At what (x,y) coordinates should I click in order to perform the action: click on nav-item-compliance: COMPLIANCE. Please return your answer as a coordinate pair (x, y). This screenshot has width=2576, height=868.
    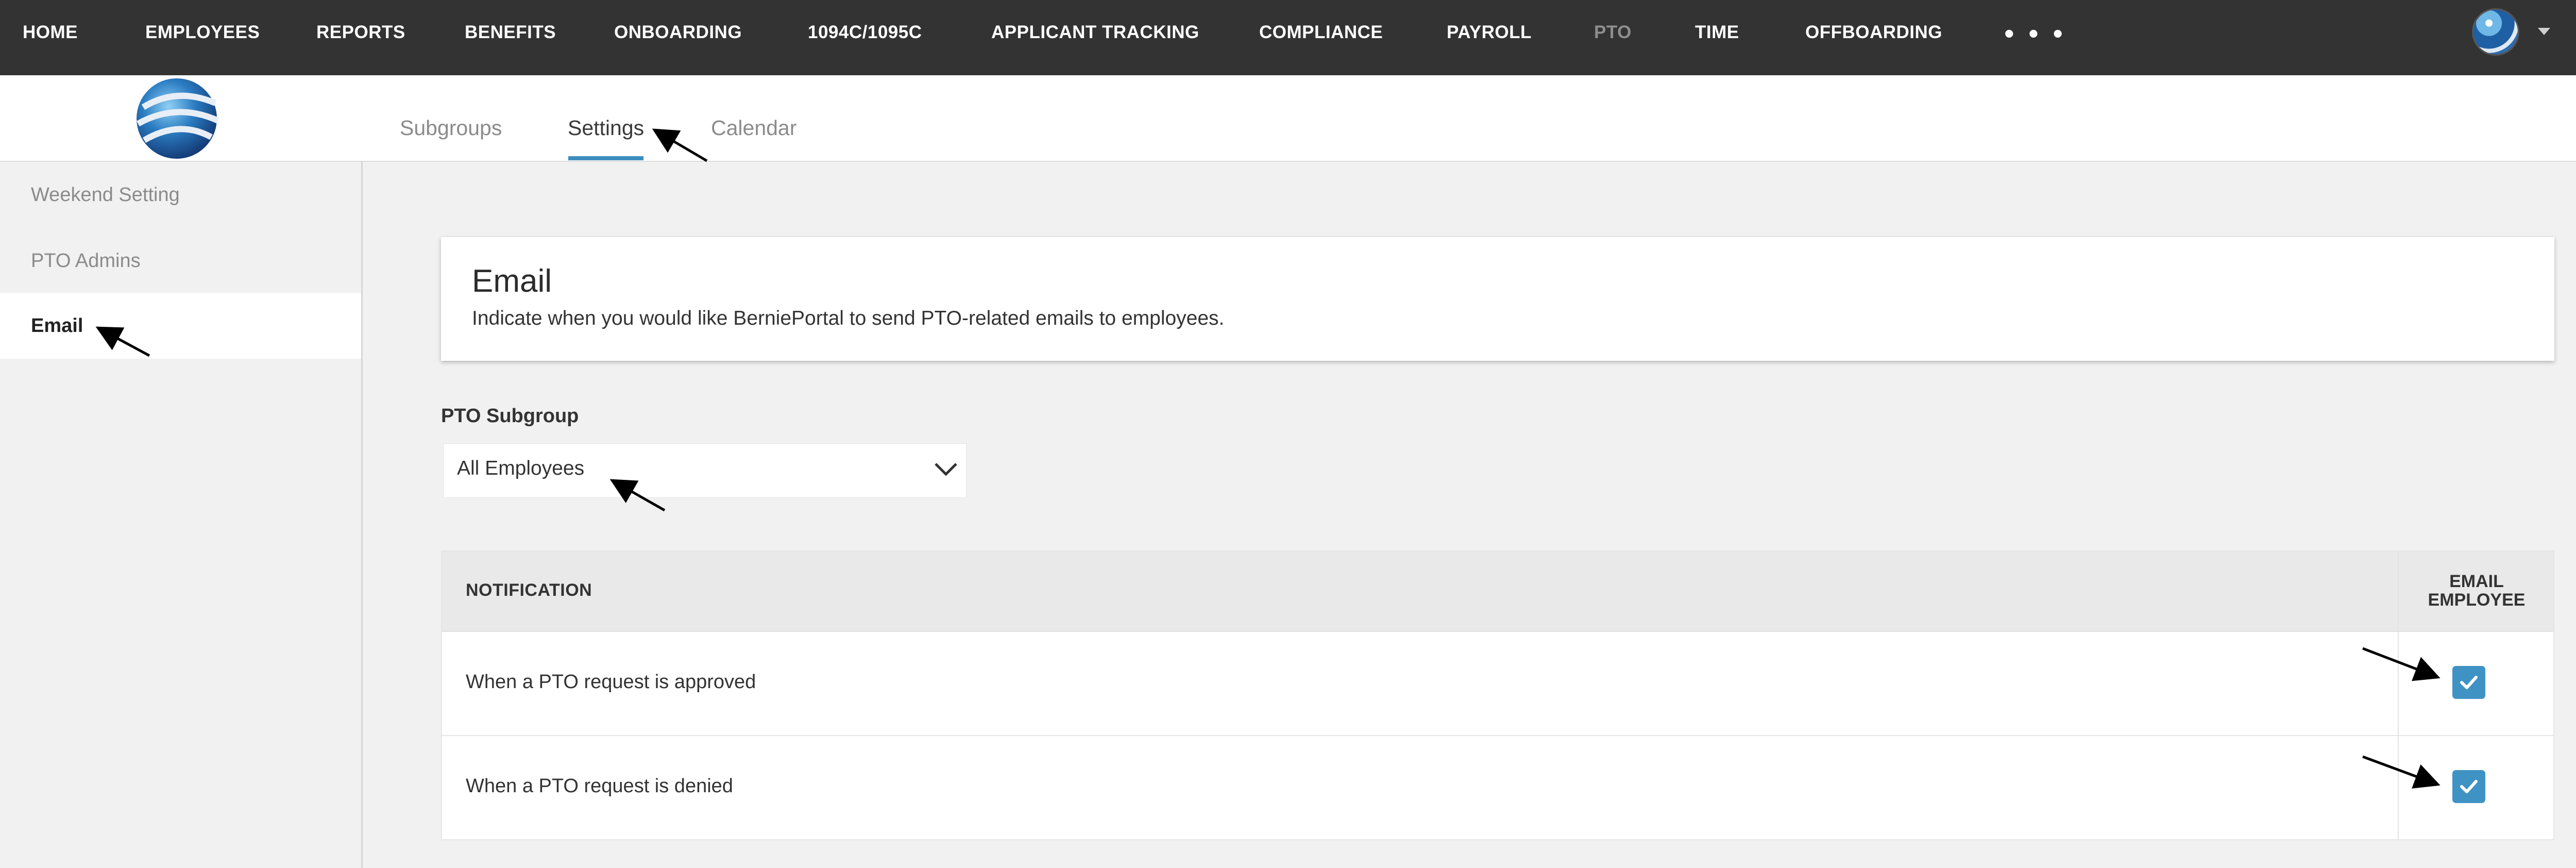
    Looking at the image, I should click on (1321, 32).